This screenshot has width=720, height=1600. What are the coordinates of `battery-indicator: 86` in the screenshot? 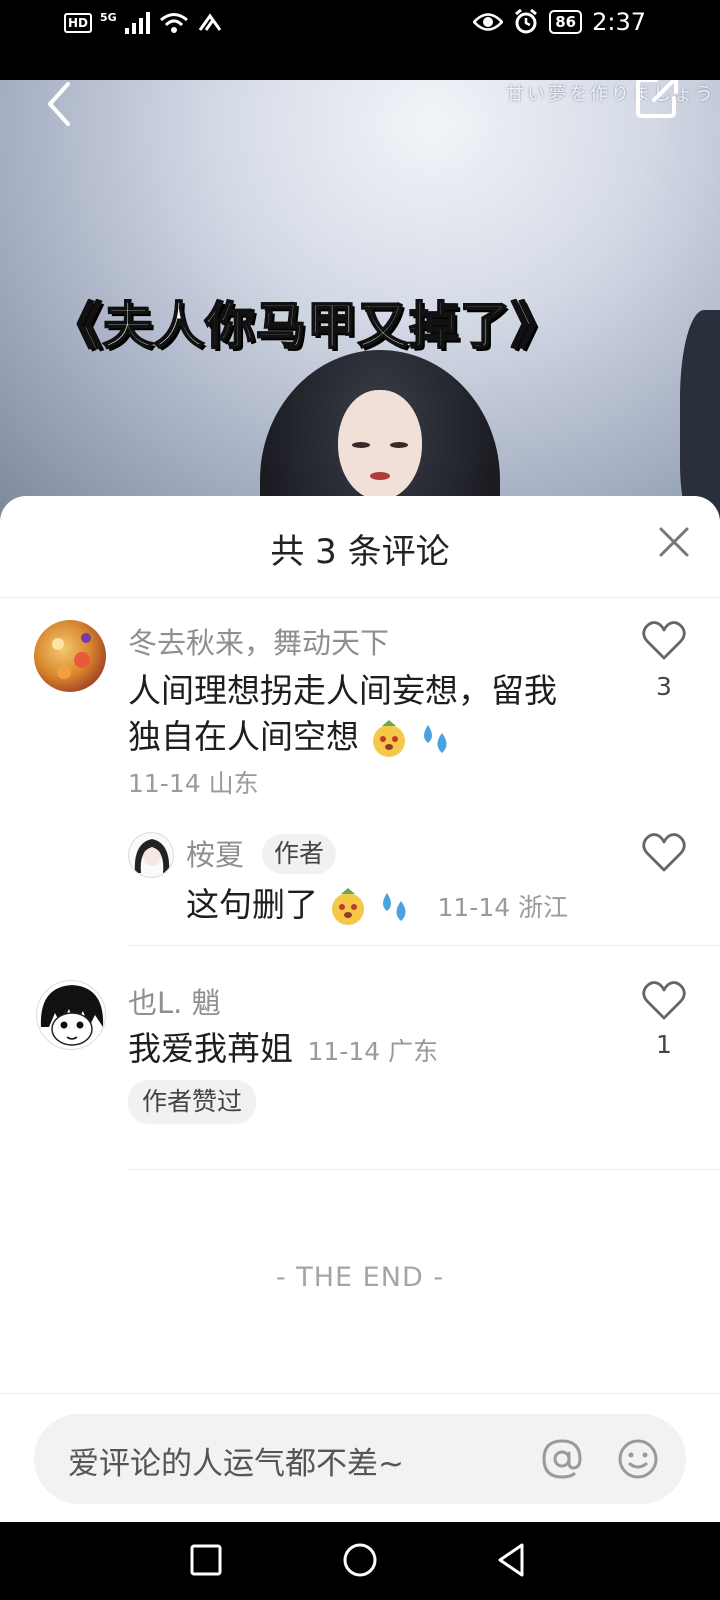 It's located at (566, 22).